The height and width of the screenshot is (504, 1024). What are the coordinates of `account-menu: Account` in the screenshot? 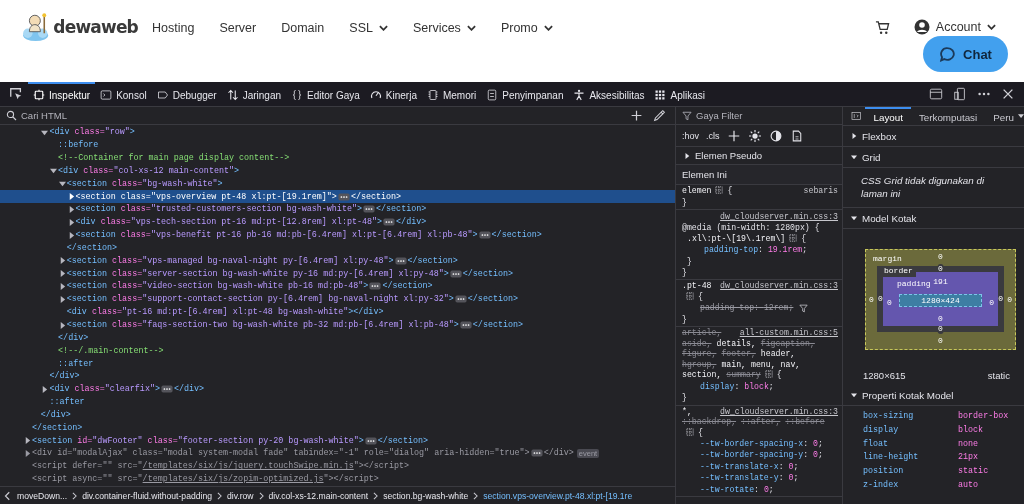 It's located at (954, 27).